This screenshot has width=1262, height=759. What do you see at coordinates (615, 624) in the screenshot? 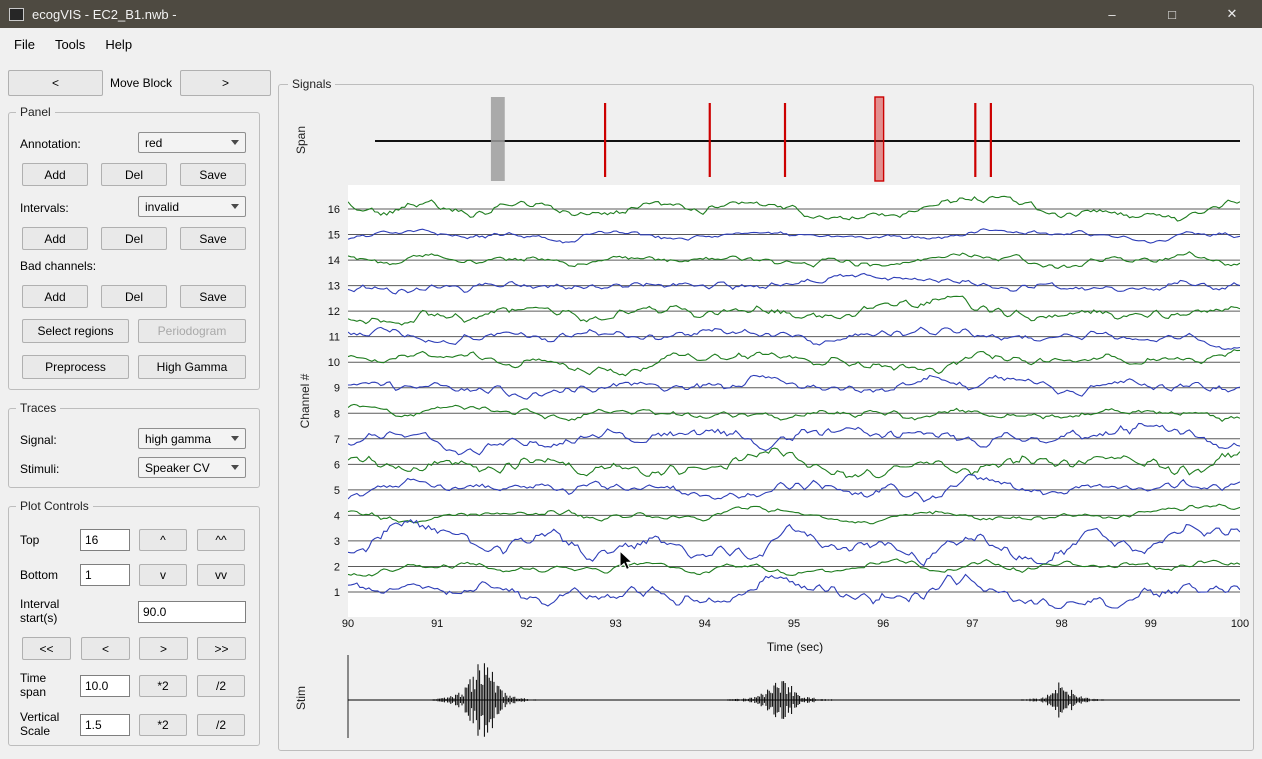
I see `svg-text: 93` at bounding box center [615, 624].